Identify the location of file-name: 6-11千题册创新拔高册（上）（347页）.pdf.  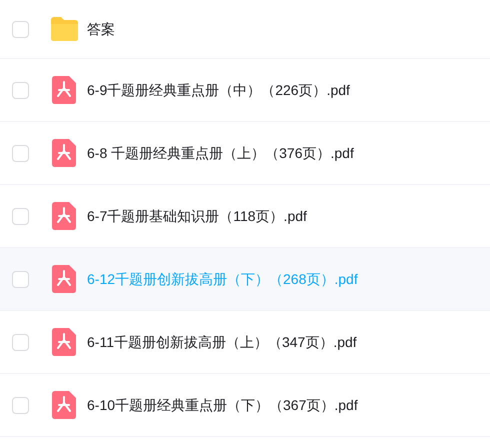
(222, 342).